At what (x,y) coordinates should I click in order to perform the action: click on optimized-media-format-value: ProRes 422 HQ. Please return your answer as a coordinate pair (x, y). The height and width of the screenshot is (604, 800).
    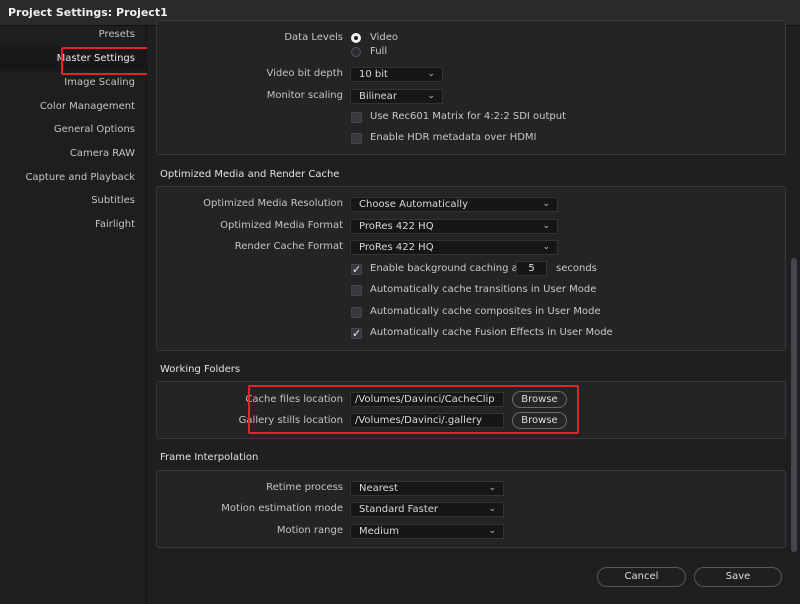
    Looking at the image, I should click on (396, 226).